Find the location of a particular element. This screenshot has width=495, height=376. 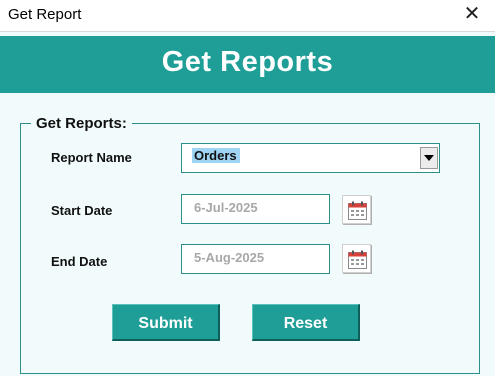

start-date-input: 6-Jul-2025 is located at coordinates (255, 209).